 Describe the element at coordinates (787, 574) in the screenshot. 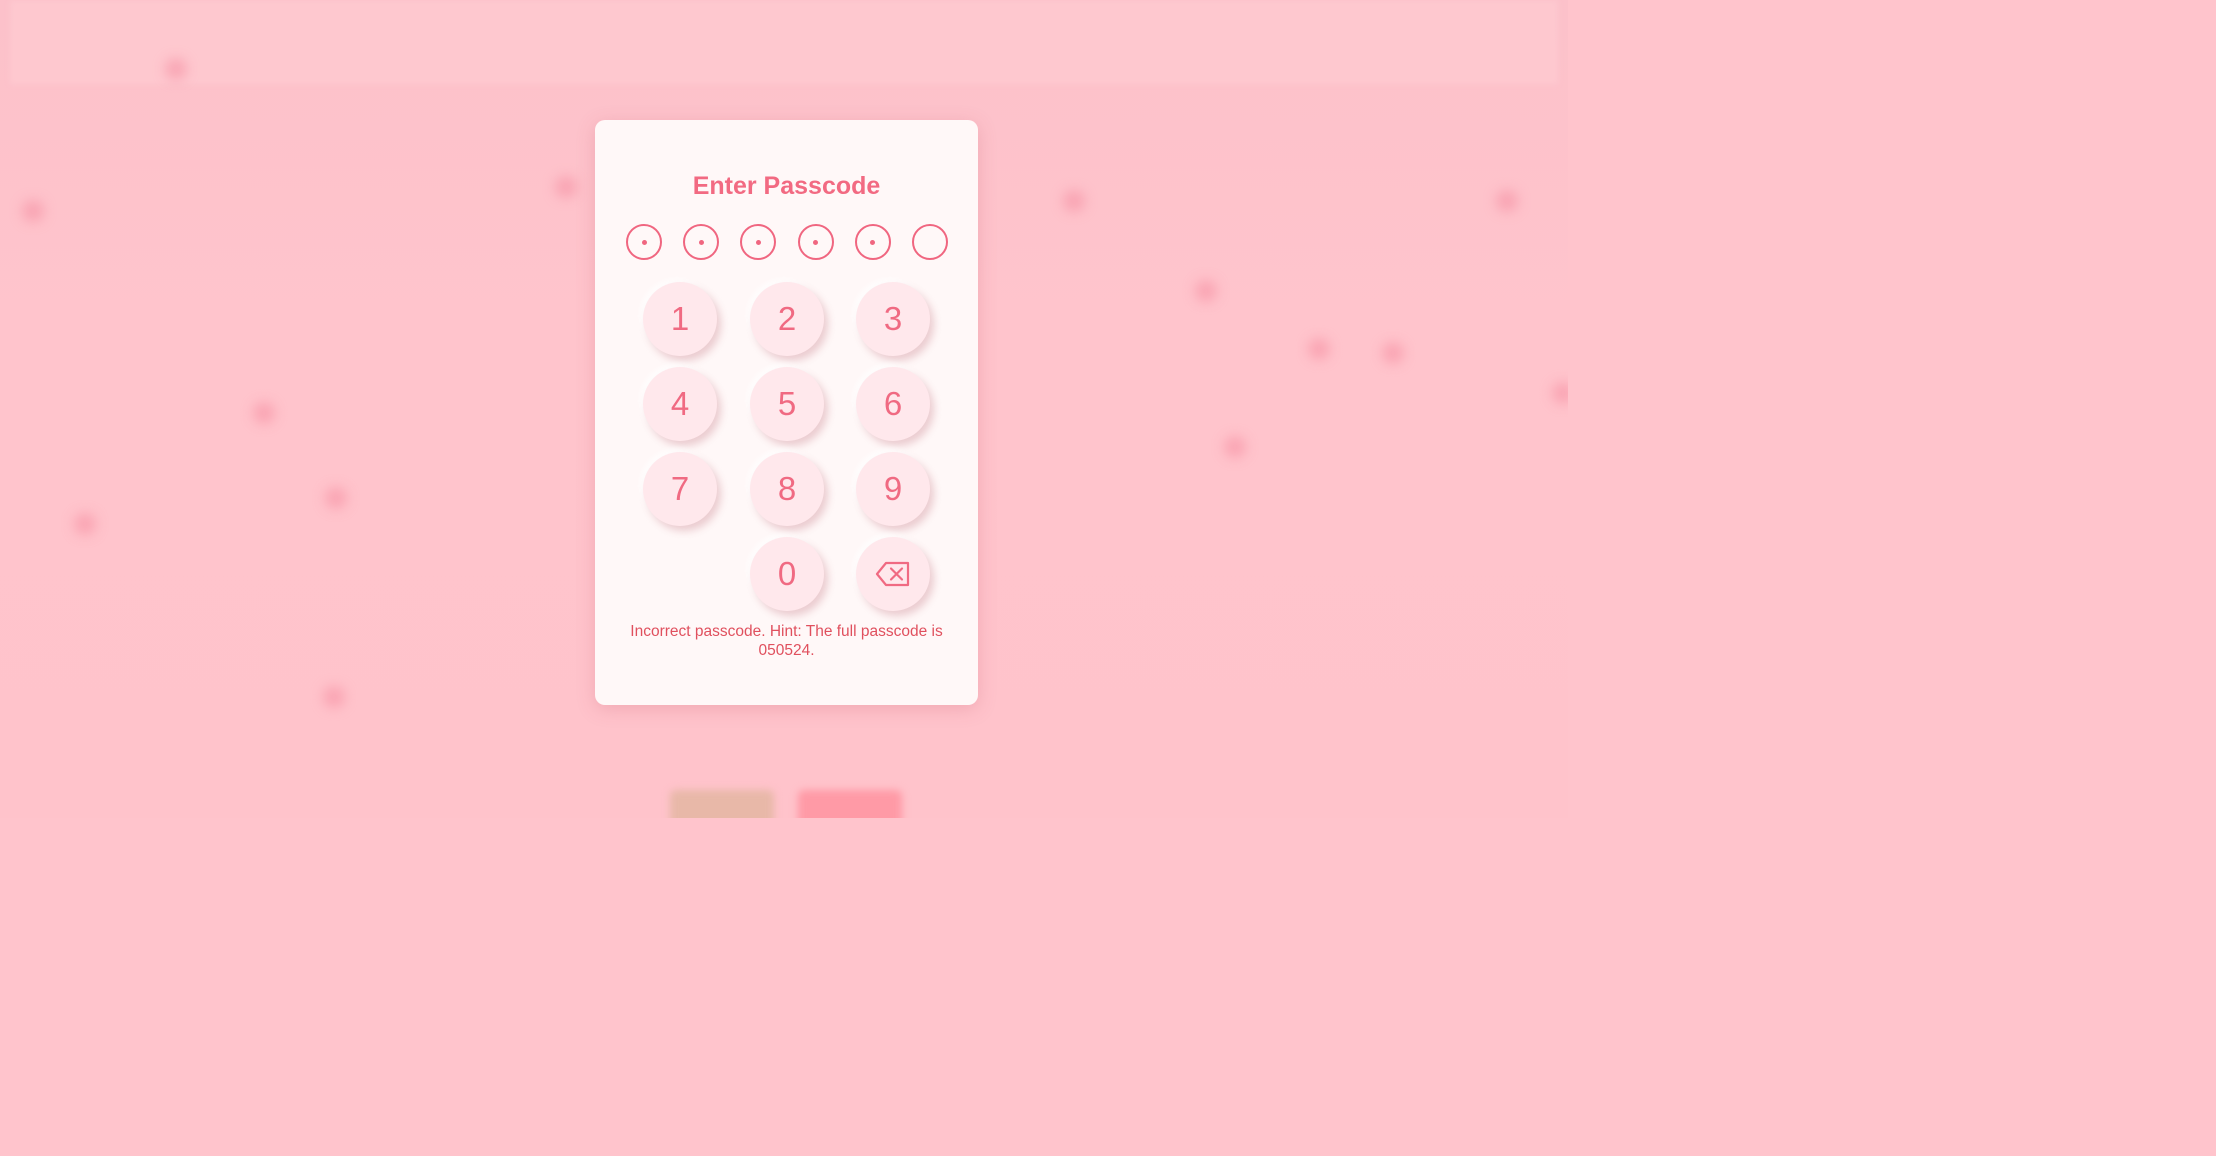

I see `key-0-button: 0` at that location.